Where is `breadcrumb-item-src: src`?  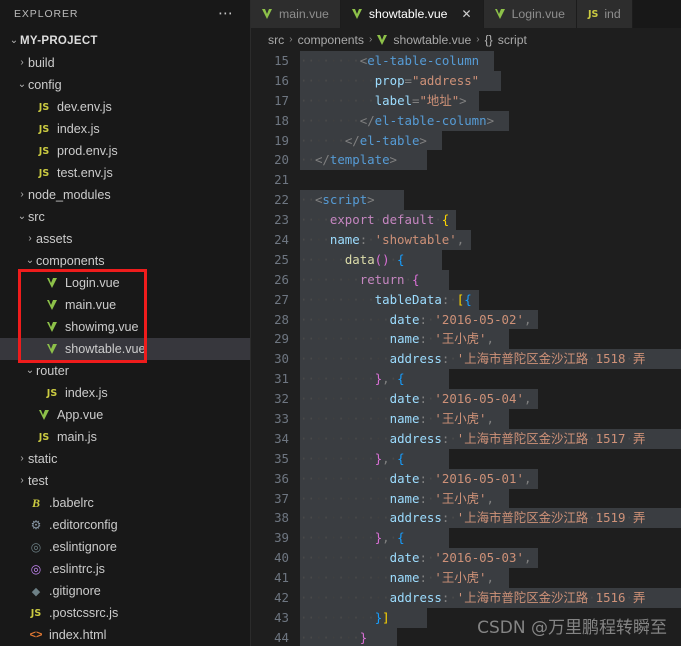
breadcrumb-item-src: src is located at coordinates (276, 40).